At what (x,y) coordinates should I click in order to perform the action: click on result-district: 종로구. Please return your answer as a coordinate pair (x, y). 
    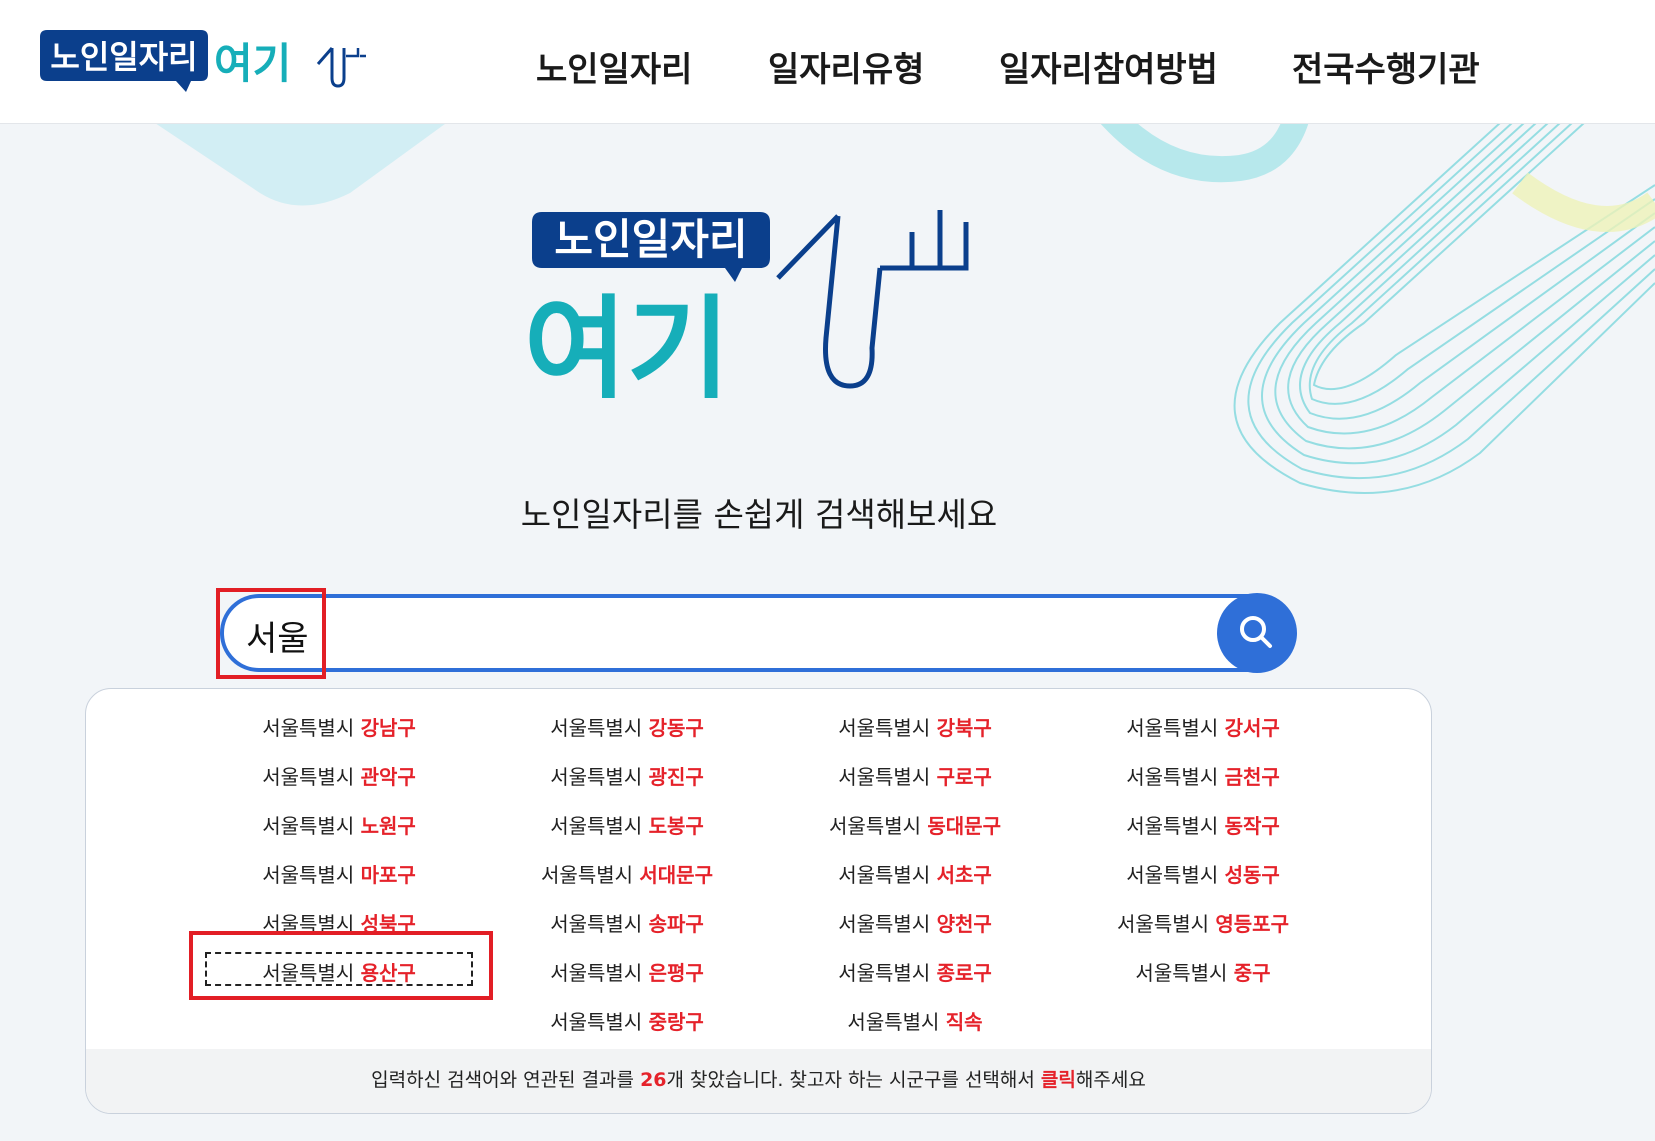
    Looking at the image, I should click on (964, 973).